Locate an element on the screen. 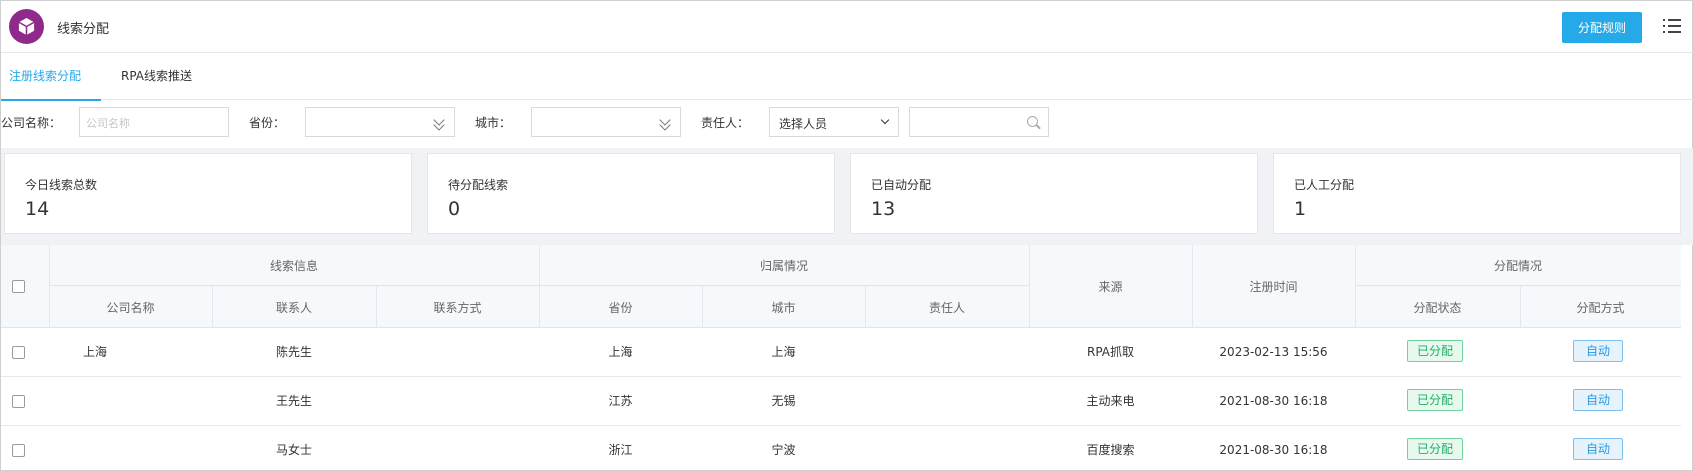 Image resolution: width=1693 pixels, height=471 pixels. column-header-phone: 联系方式 is located at coordinates (457, 307).